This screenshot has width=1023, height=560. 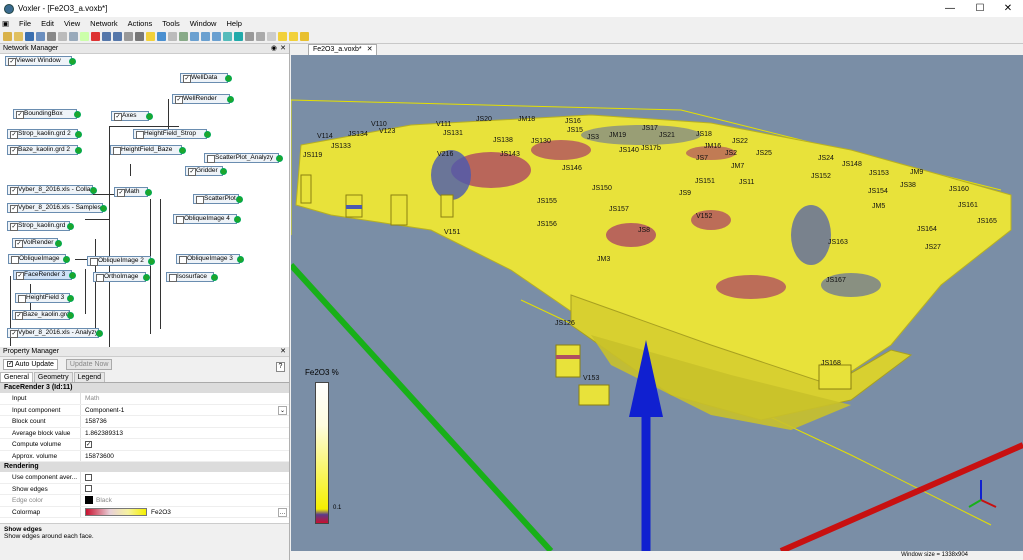 I want to click on new-icon, so click(x=7, y=36).